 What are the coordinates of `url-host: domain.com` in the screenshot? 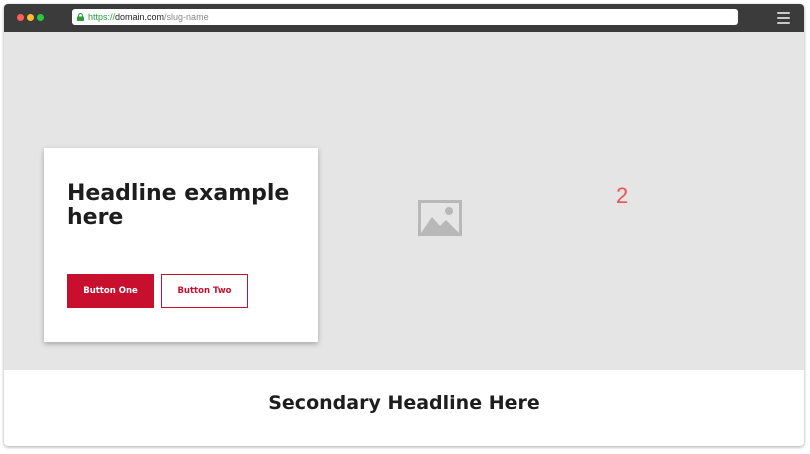 It's located at (140, 17).